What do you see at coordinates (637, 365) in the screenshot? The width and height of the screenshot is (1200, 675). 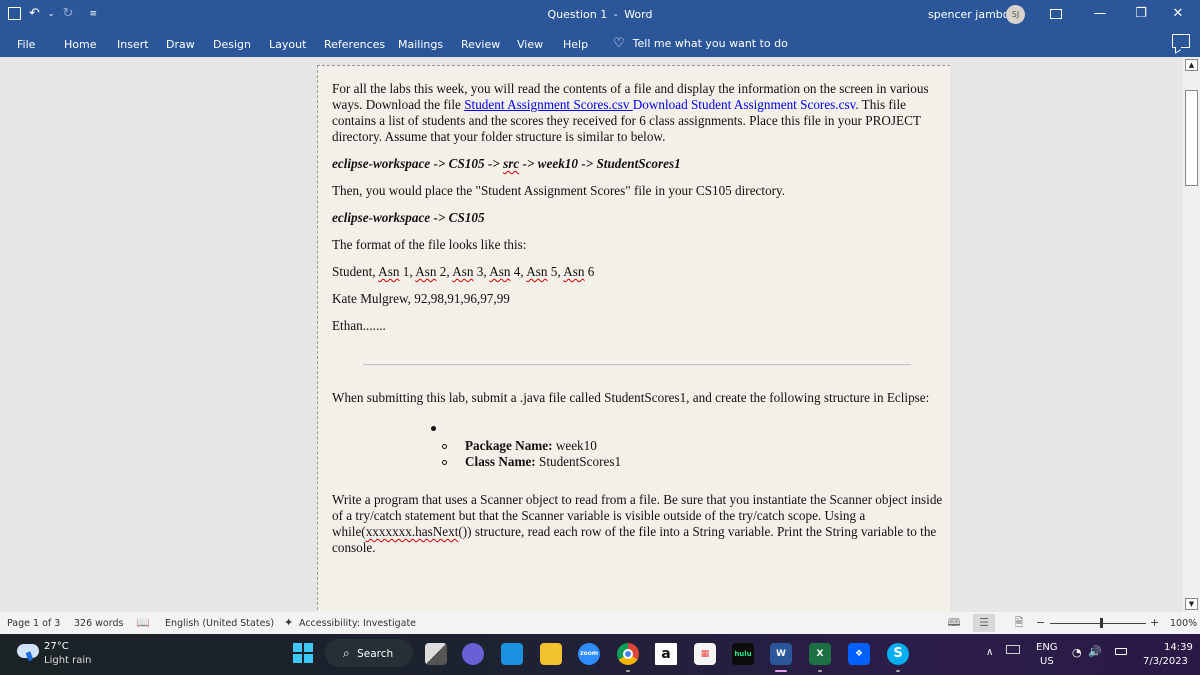 I see `horizontal-rule` at bounding box center [637, 365].